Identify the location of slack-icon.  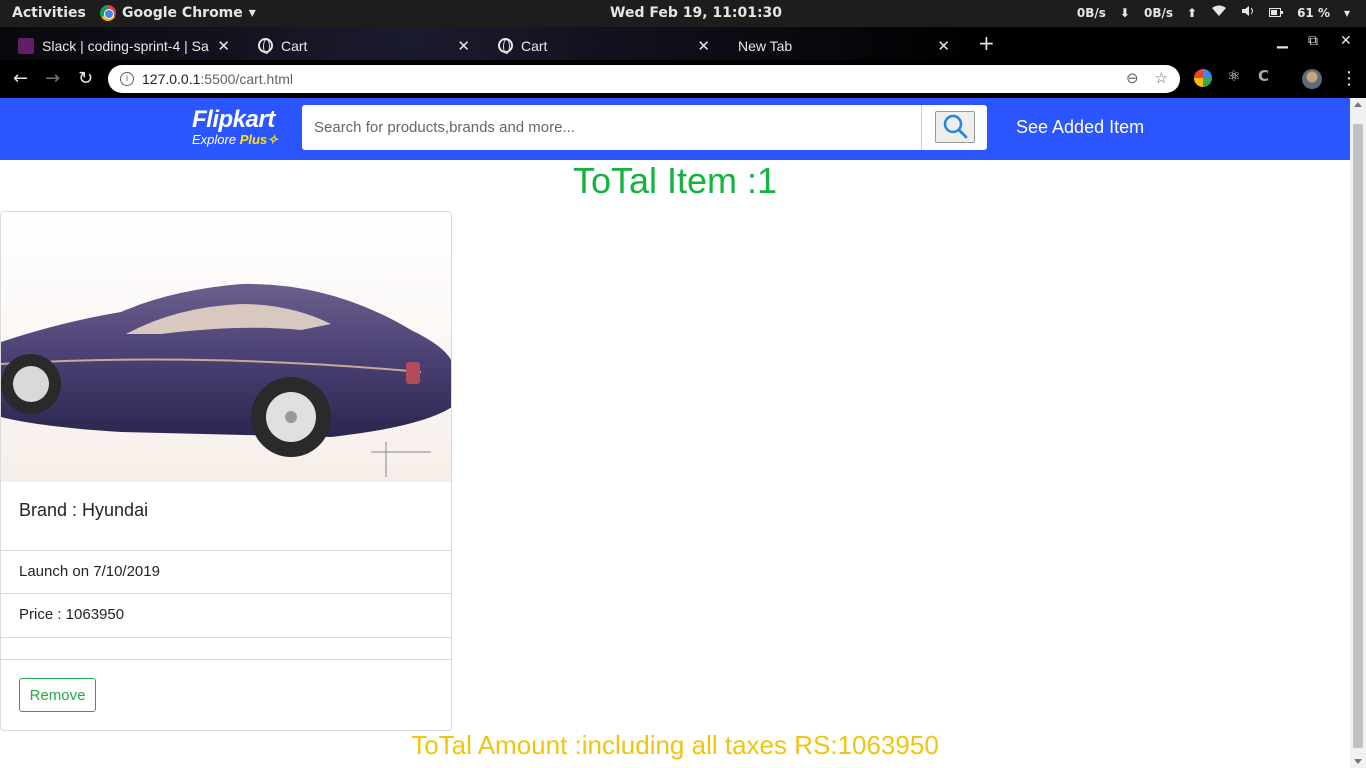
(26, 45).